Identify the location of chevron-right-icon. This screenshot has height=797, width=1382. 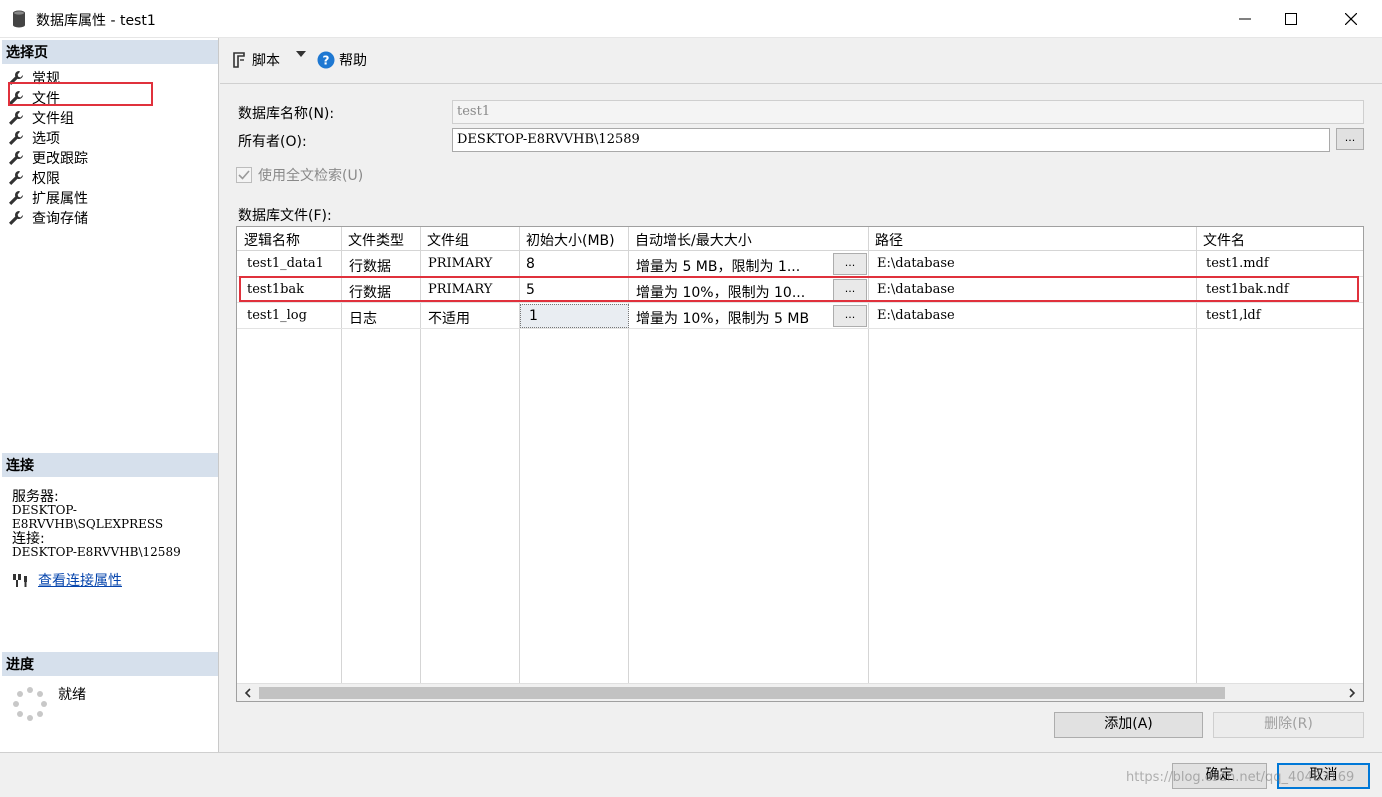
(1352, 693).